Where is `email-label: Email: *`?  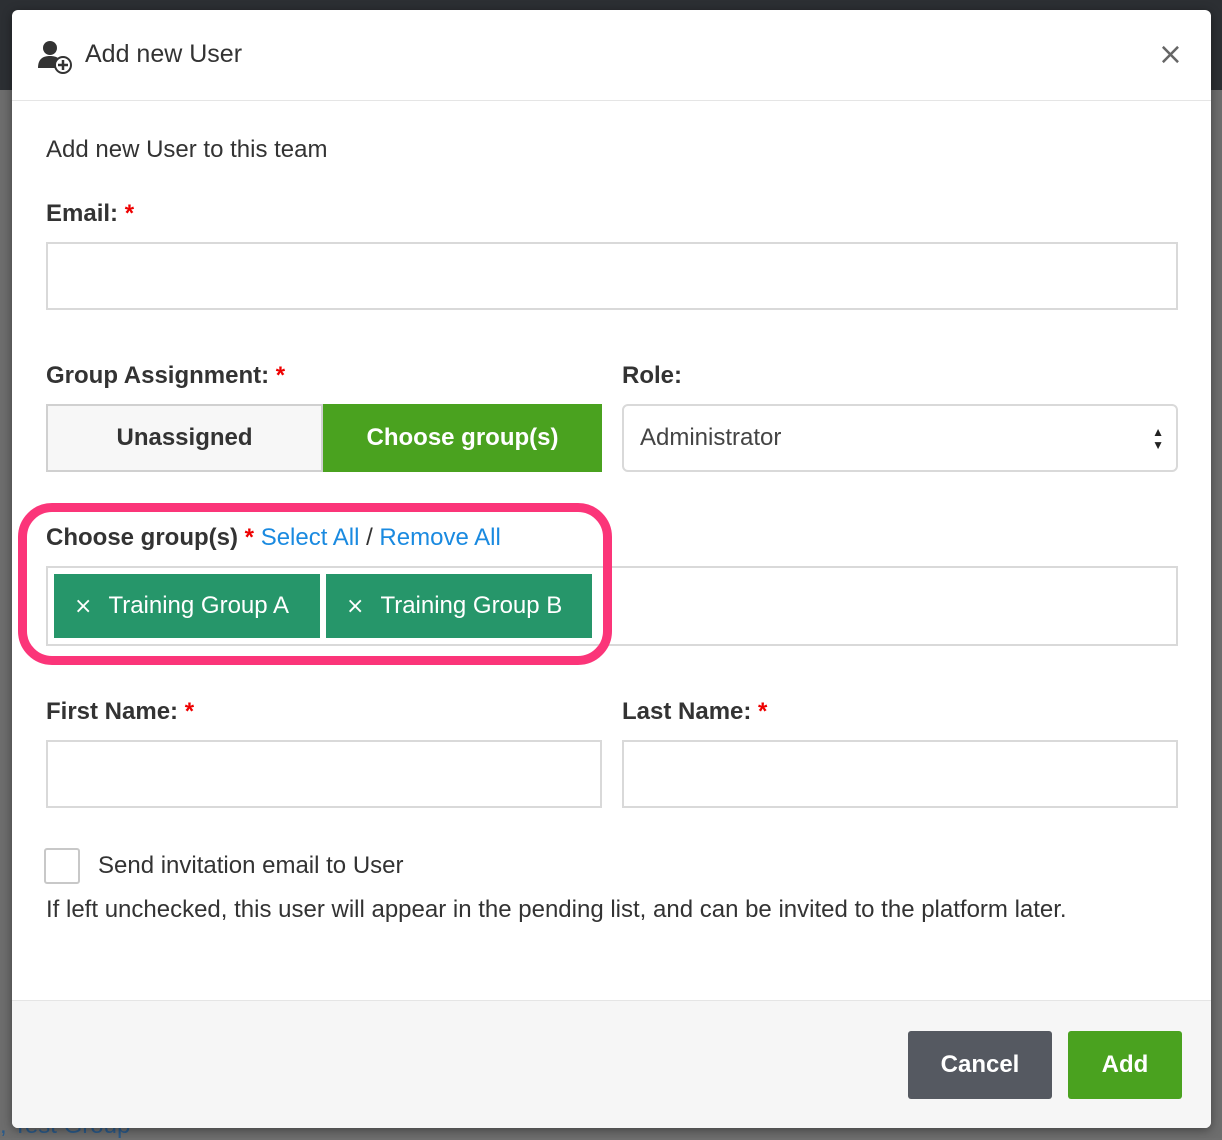
email-label: Email: * is located at coordinates (90, 213).